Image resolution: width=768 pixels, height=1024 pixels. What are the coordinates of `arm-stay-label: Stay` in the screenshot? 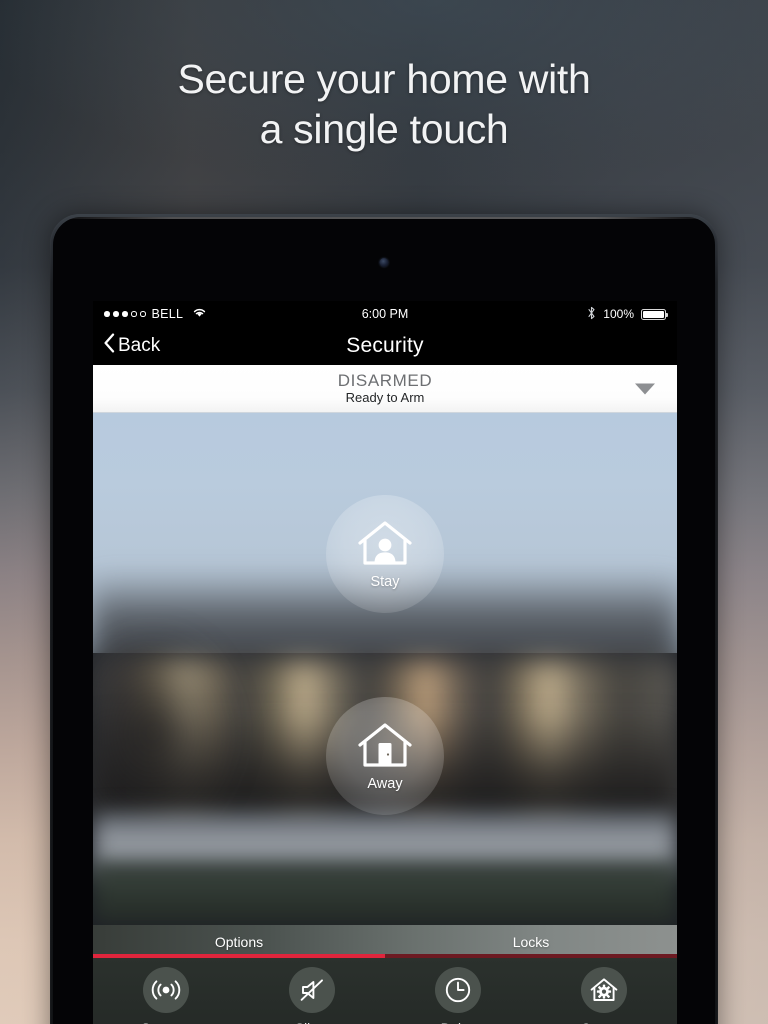 It's located at (385, 581).